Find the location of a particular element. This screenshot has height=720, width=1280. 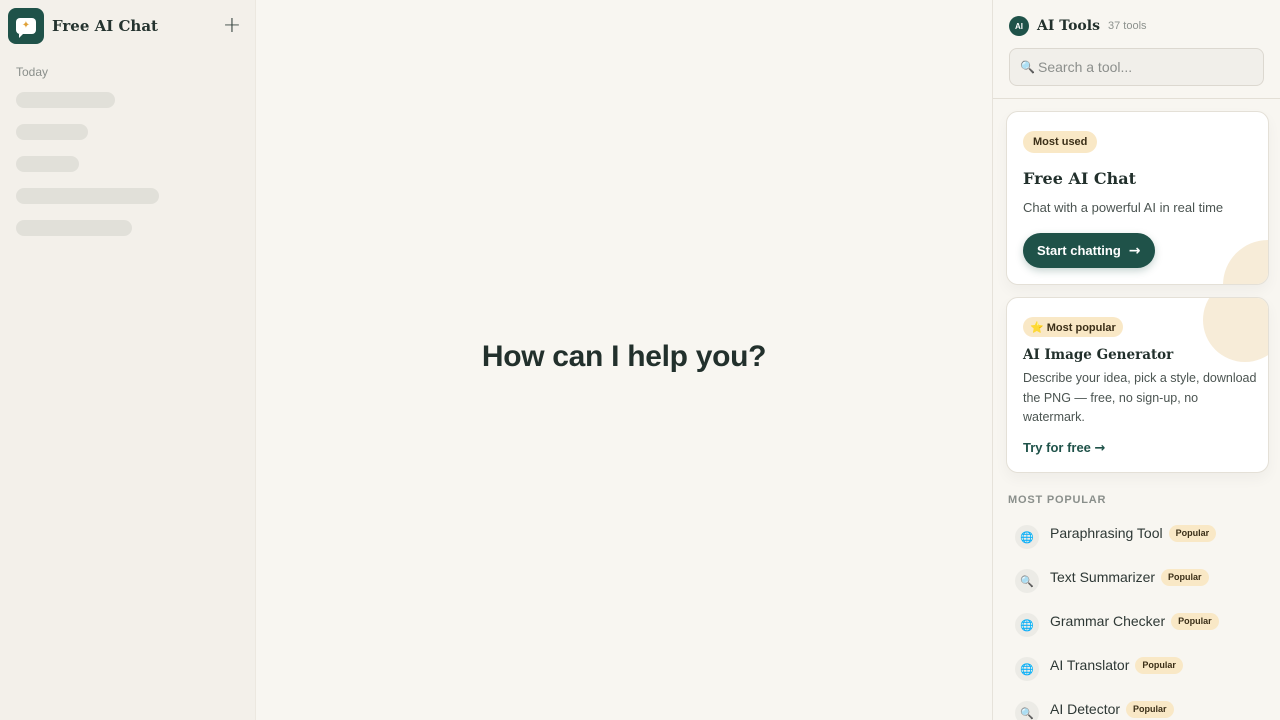

brand-name: Free AI Chat is located at coordinates (105, 26).